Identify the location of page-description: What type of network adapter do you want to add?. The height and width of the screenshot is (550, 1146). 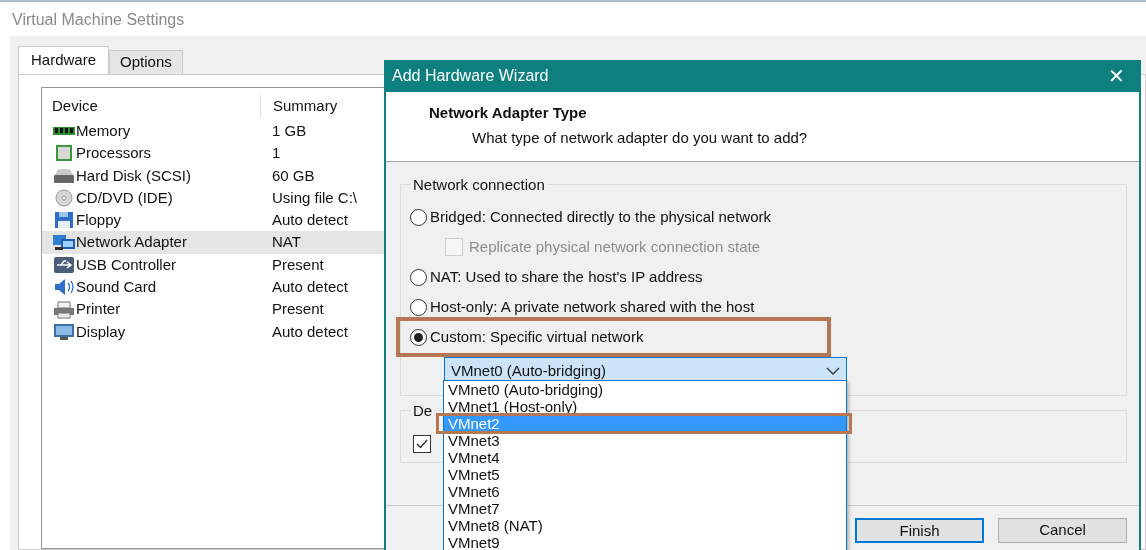
(640, 137).